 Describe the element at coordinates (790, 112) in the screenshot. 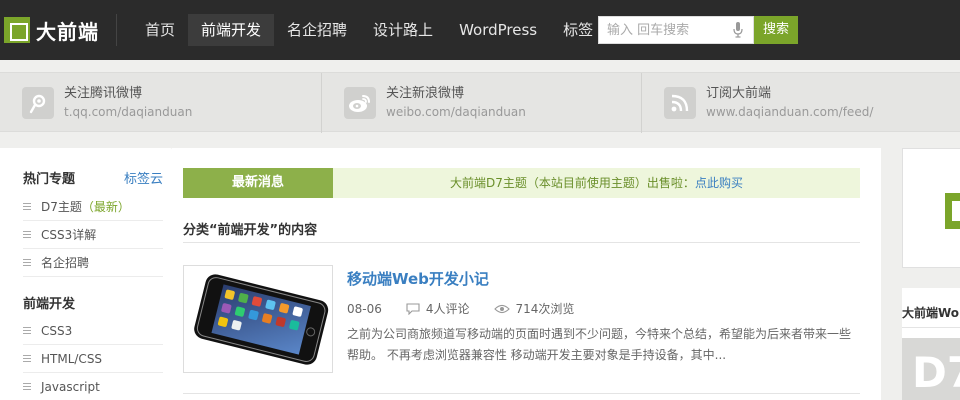

I see `follow-url: www.daqianduan.com/feed/` at that location.